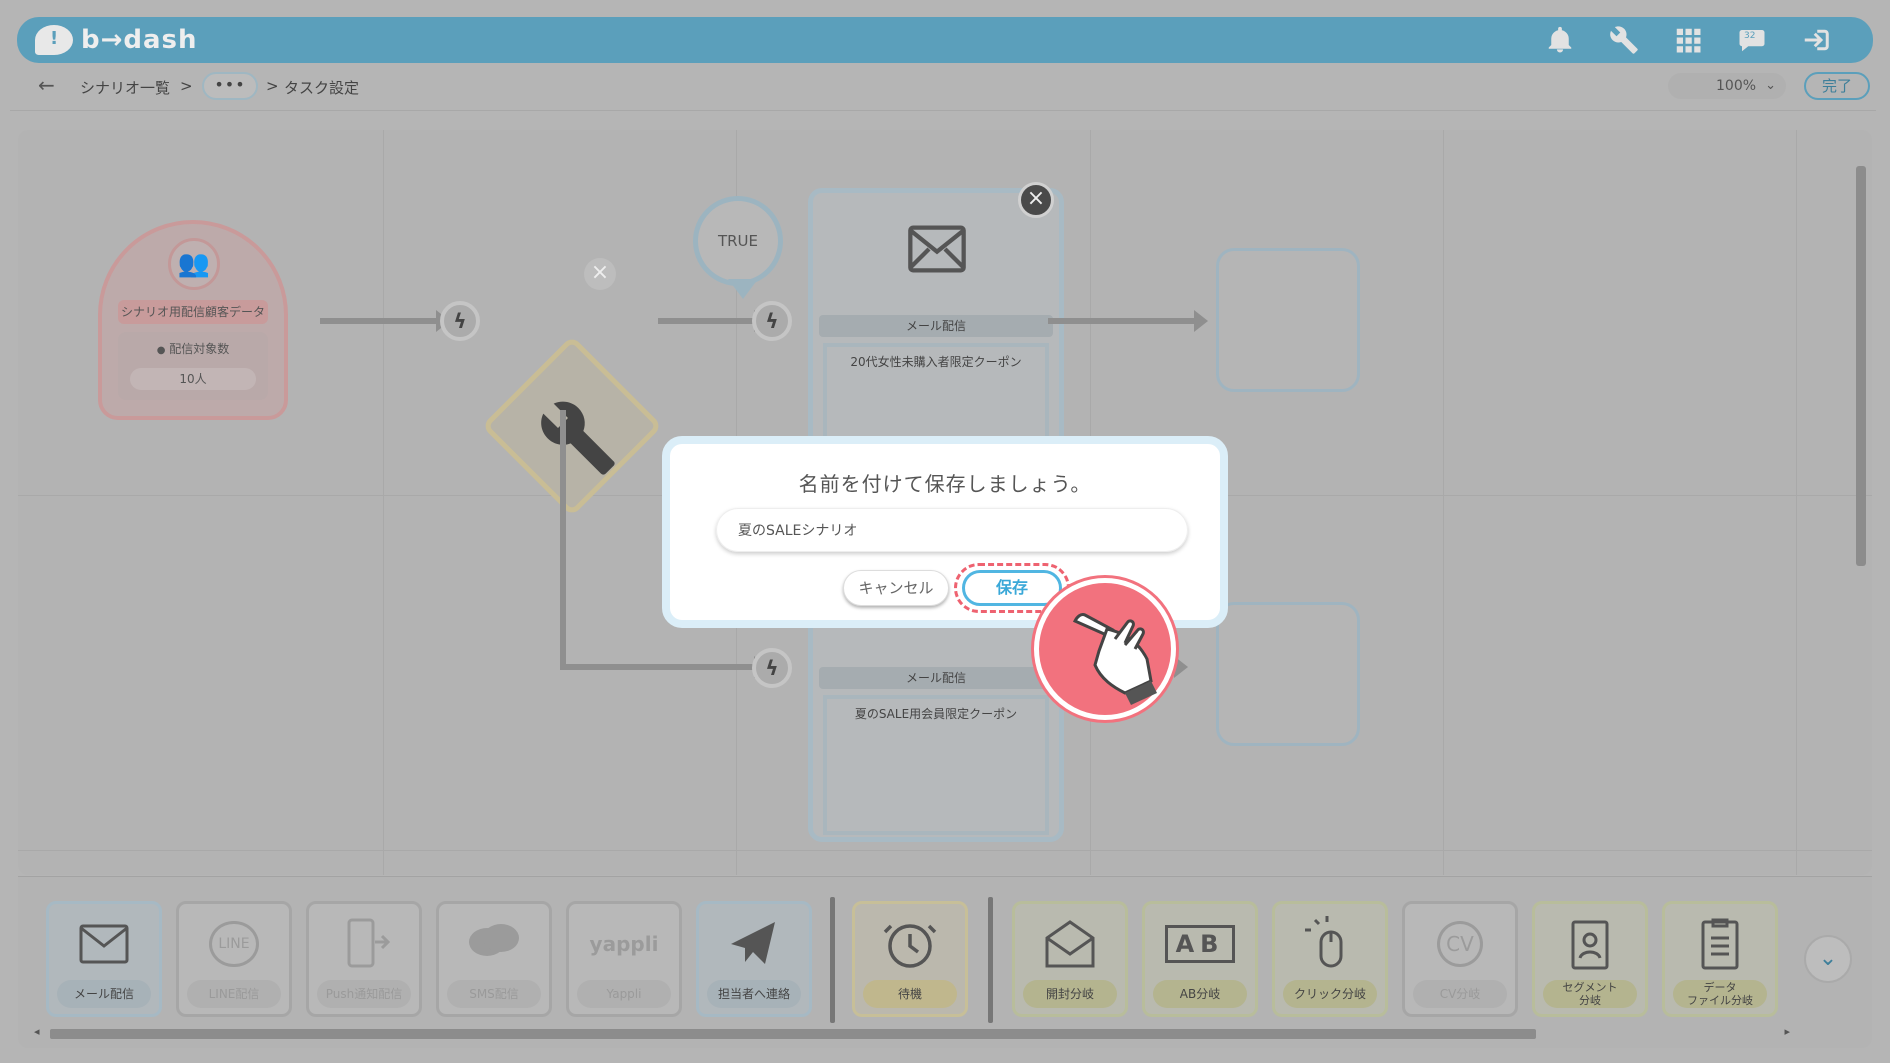  I want to click on vertical-scrollbar, so click(1861, 507).